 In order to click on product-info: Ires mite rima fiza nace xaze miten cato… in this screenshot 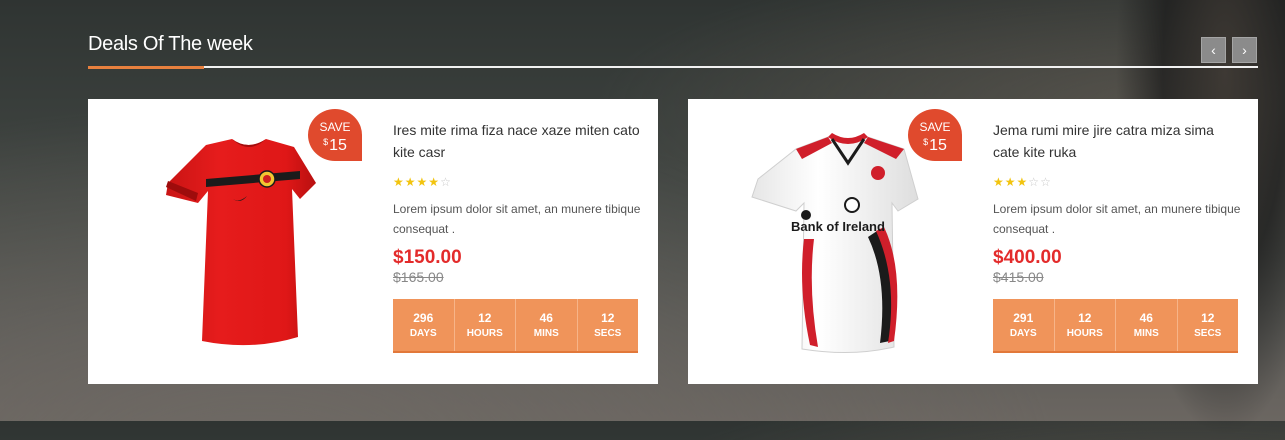, I will do `click(518, 202)`.